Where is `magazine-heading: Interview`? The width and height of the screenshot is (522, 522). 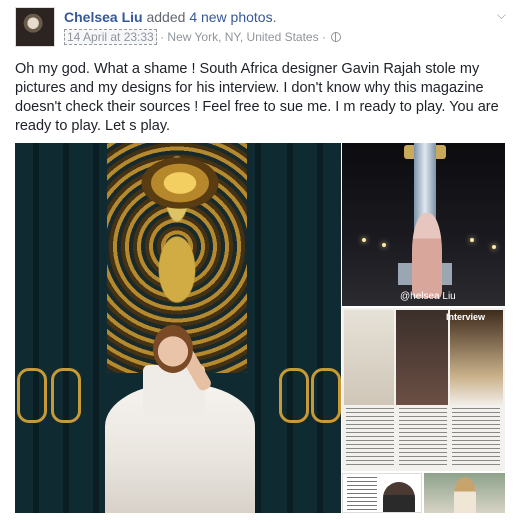
magazine-heading: Interview is located at coordinates (466, 317).